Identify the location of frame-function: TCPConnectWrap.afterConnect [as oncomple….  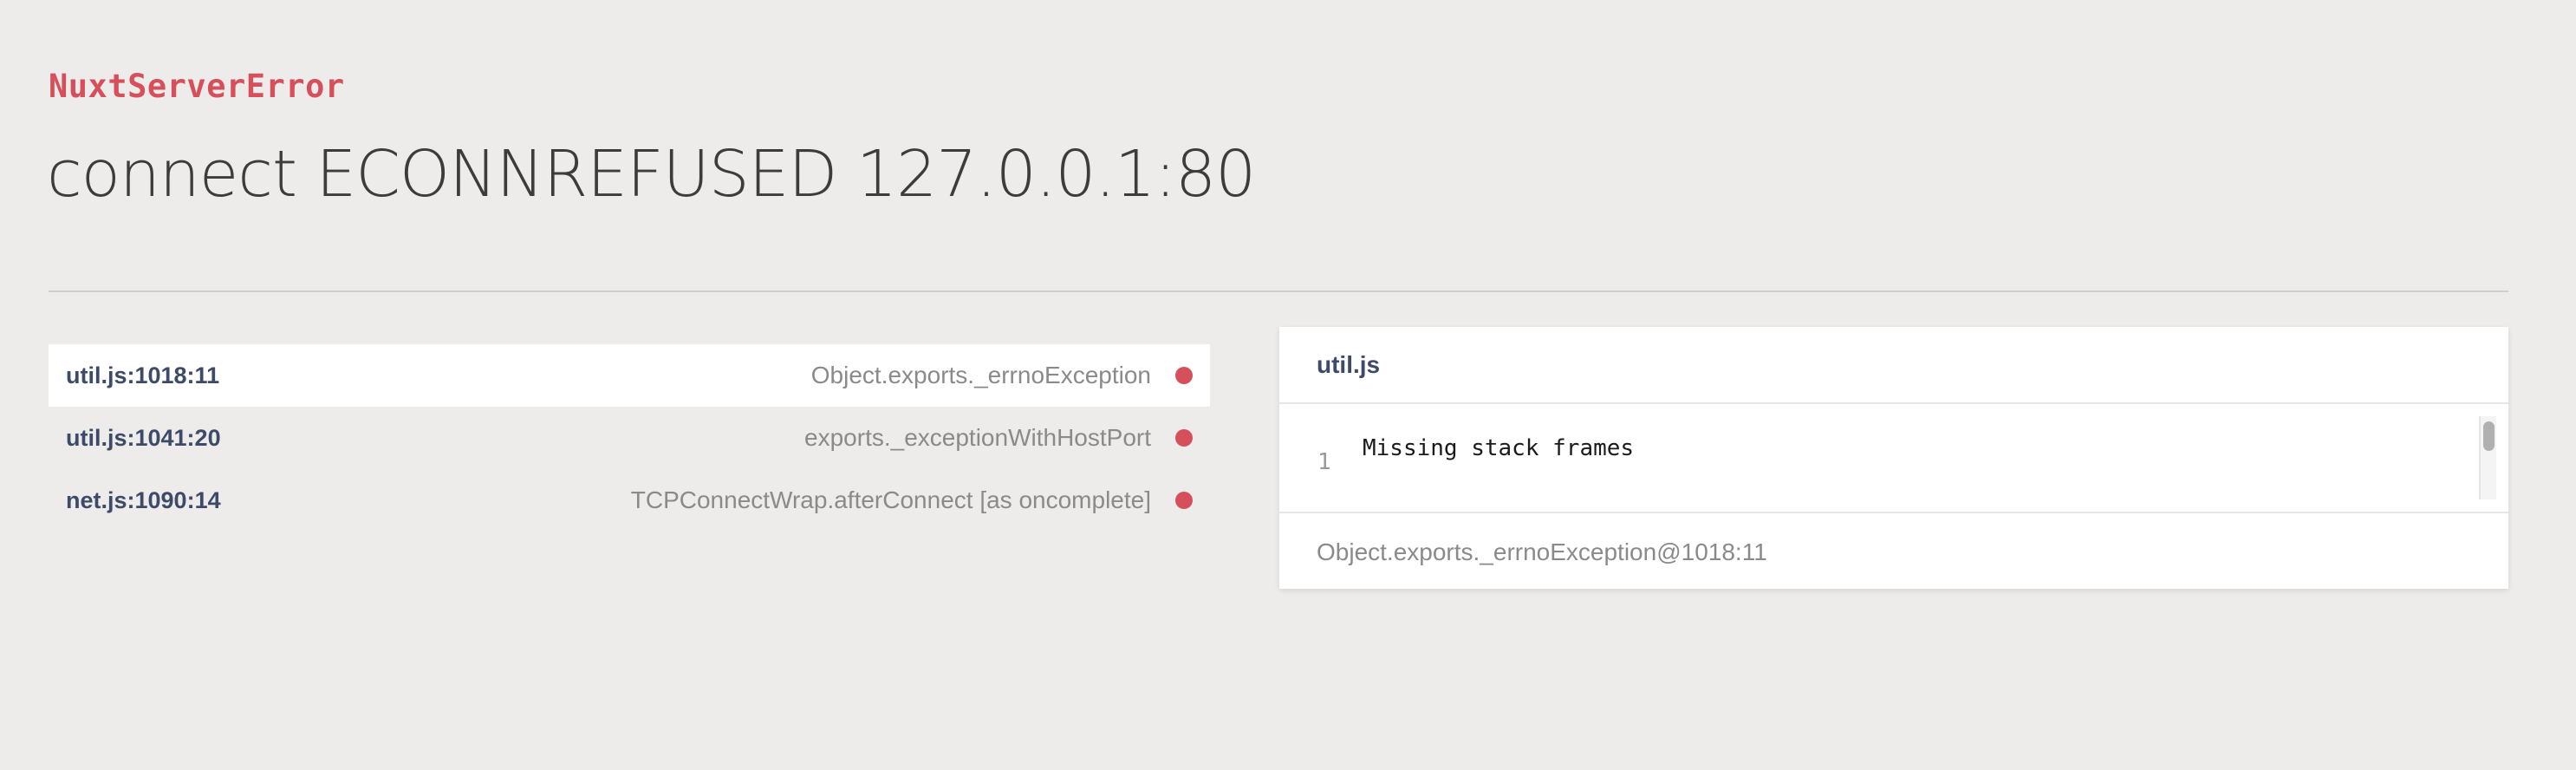
(890, 500).